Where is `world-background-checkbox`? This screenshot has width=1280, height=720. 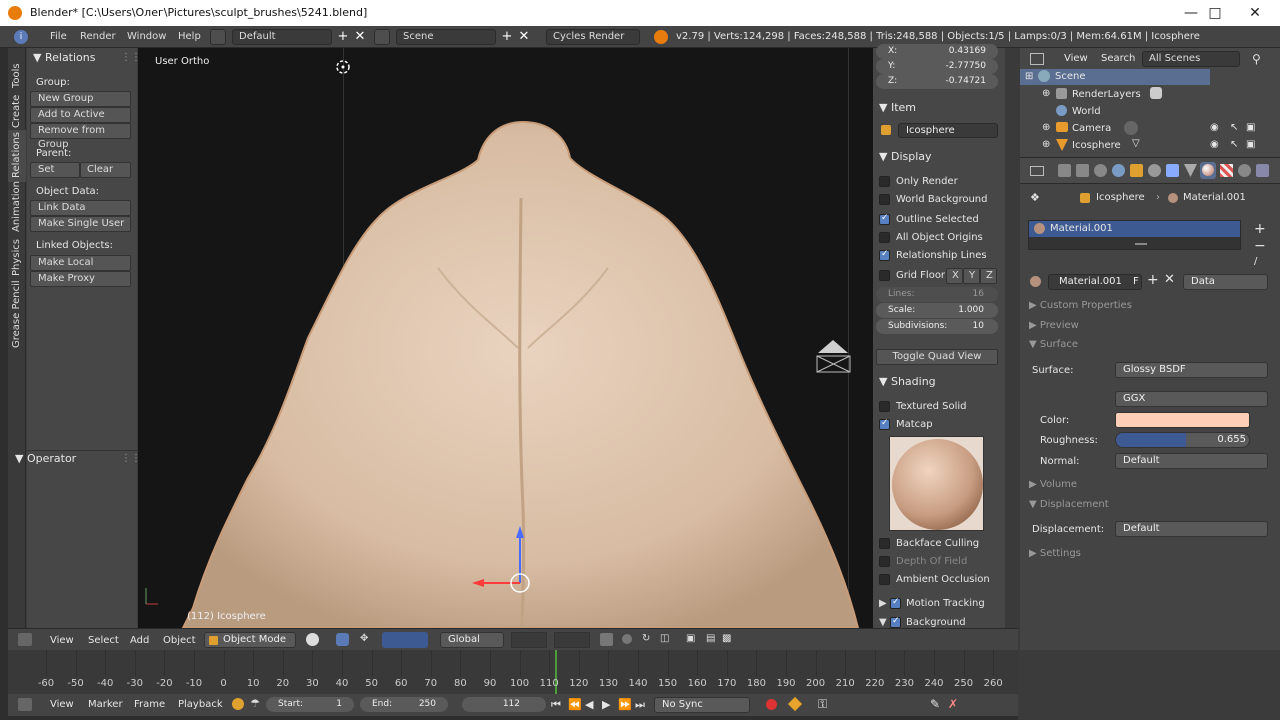
world-background-checkbox is located at coordinates (884, 199).